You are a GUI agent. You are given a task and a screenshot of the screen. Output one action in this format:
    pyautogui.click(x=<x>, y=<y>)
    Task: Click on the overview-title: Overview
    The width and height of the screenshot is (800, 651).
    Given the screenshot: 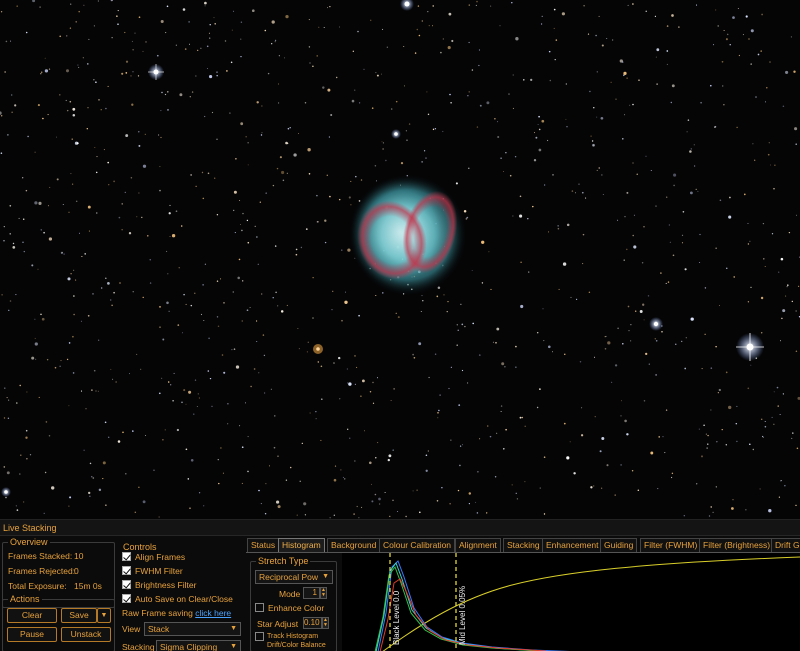 What is the action you would take?
    pyautogui.click(x=29, y=542)
    